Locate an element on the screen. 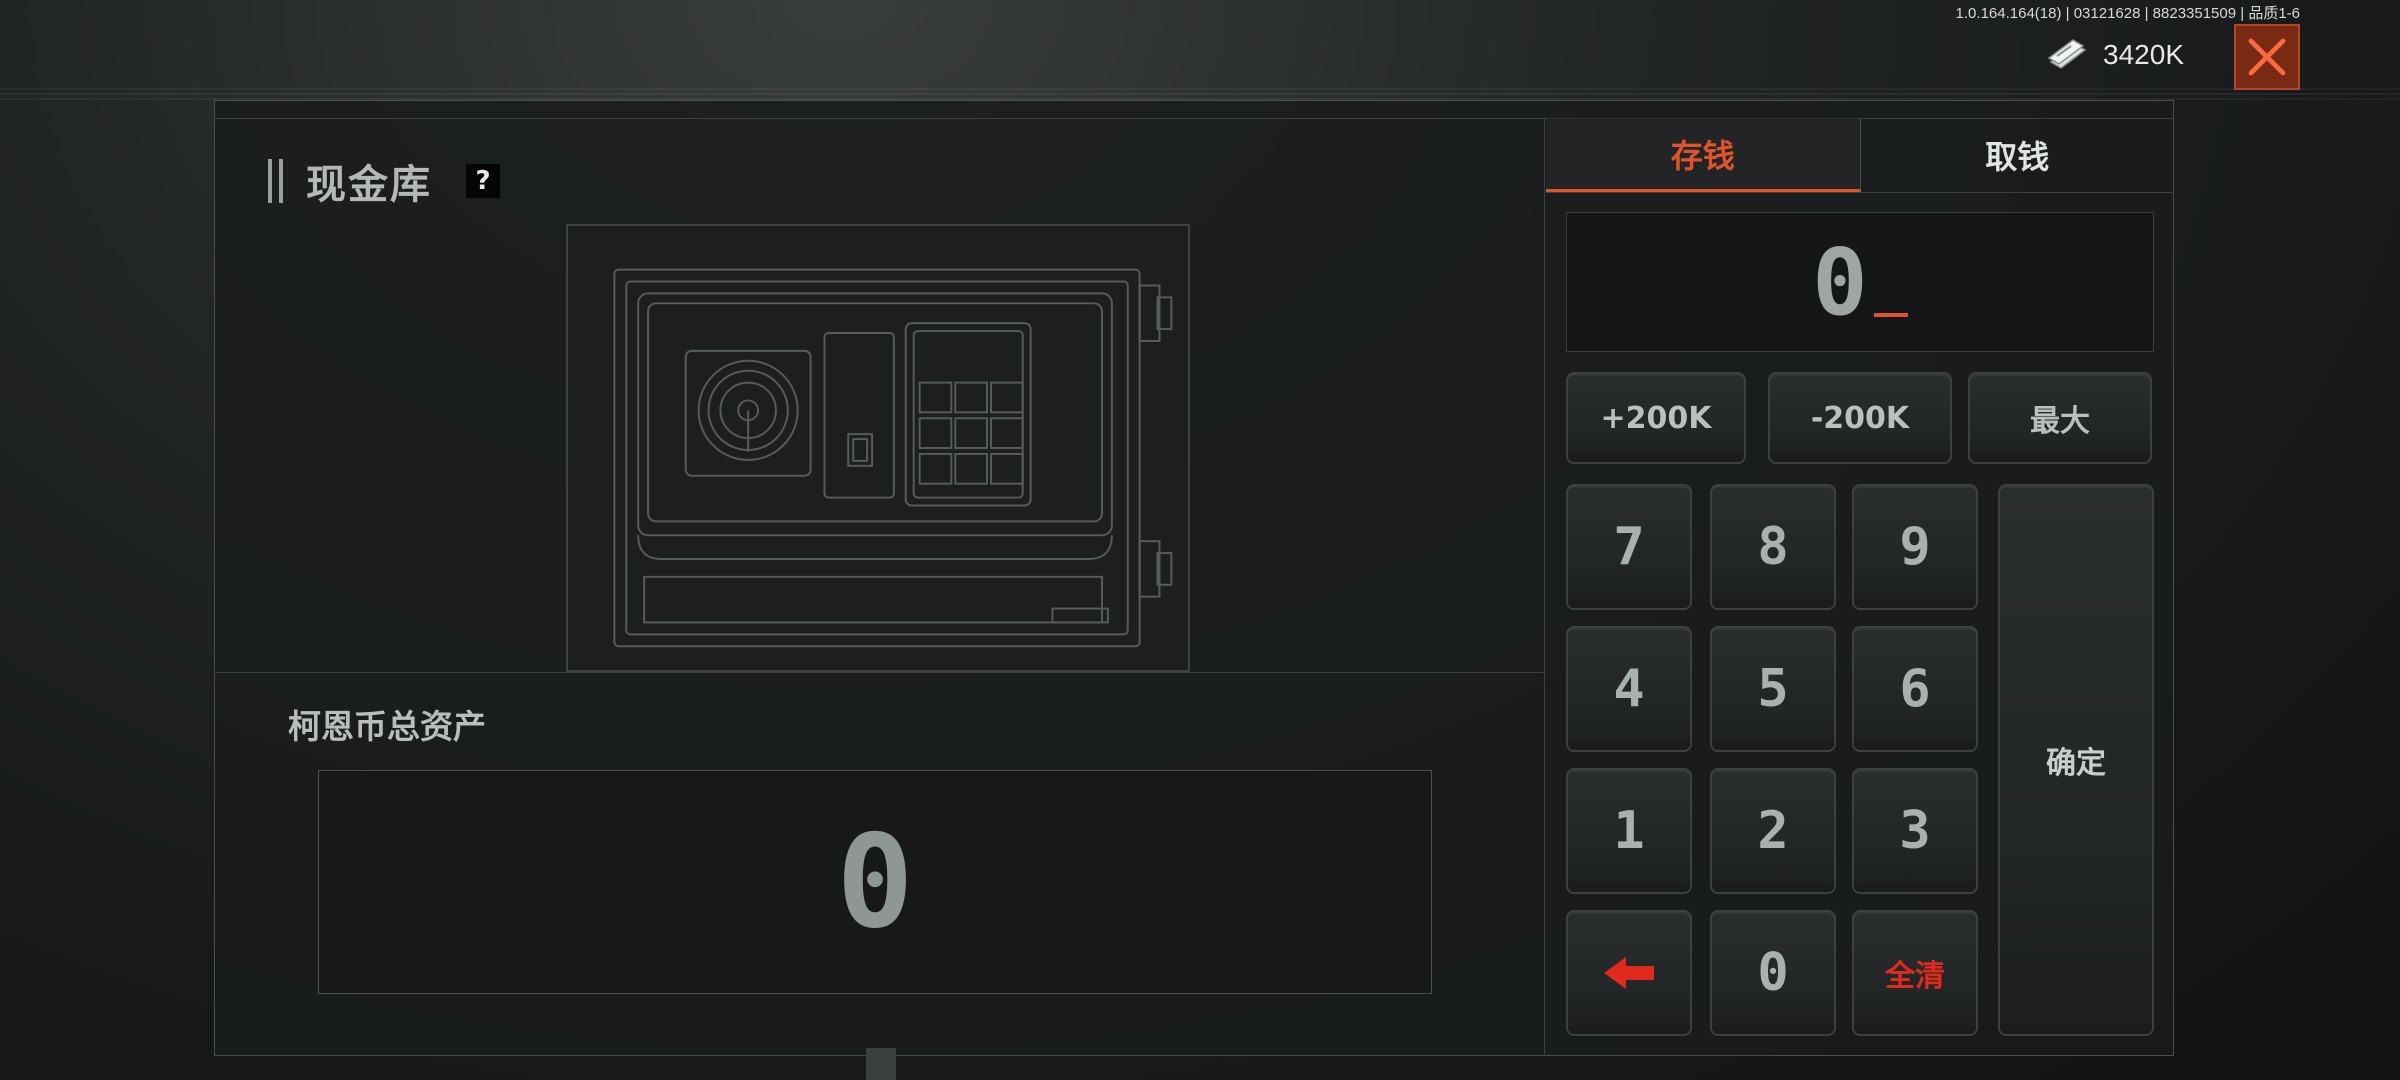 The image size is (2400, 1080). total-assets-box: 0 is located at coordinates (875, 882).